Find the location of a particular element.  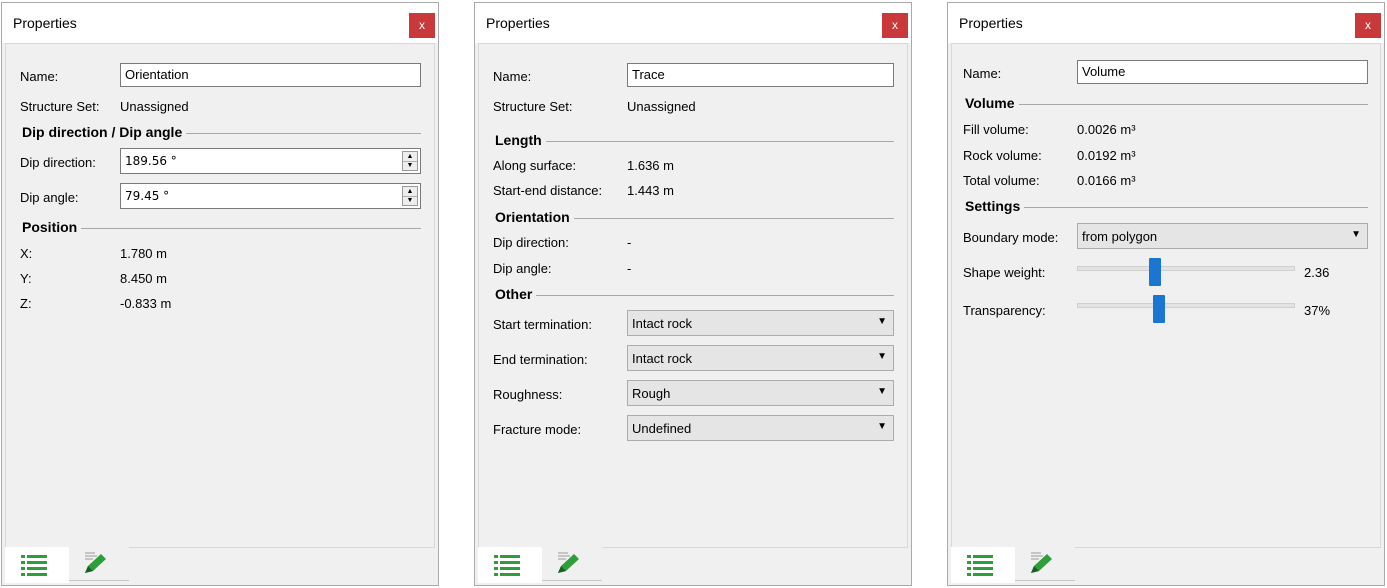

rock-volume-label: Rock volume: is located at coordinates (1002, 155).